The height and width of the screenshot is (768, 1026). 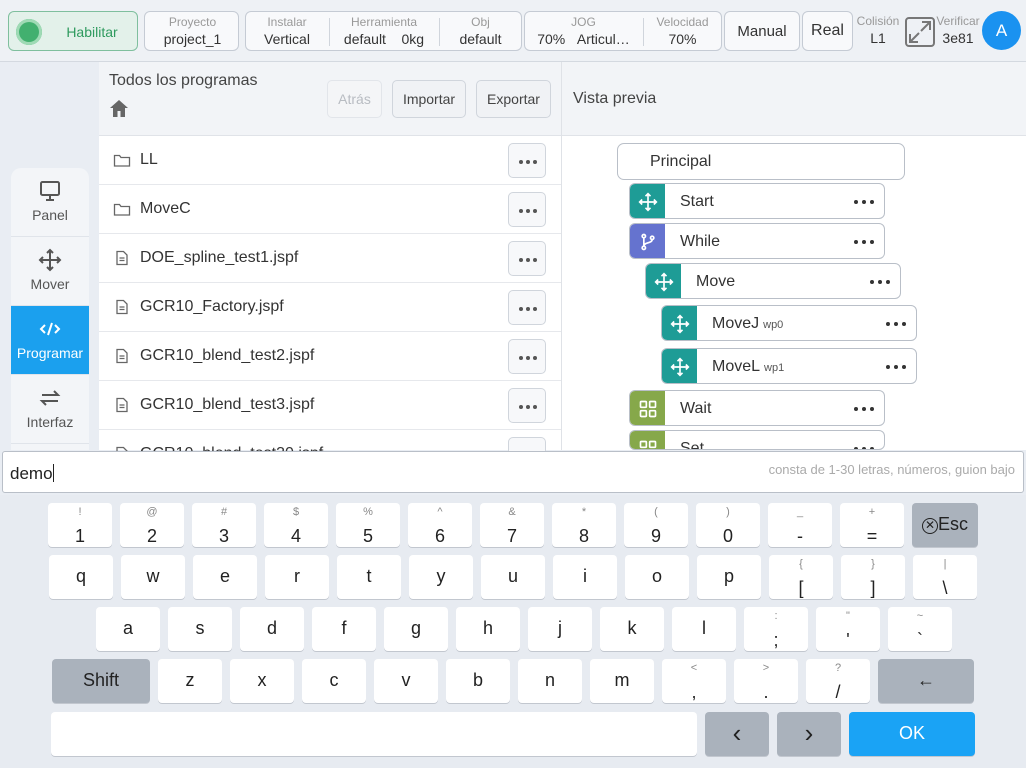 I want to click on key-a: a, so click(x=128, y=629).